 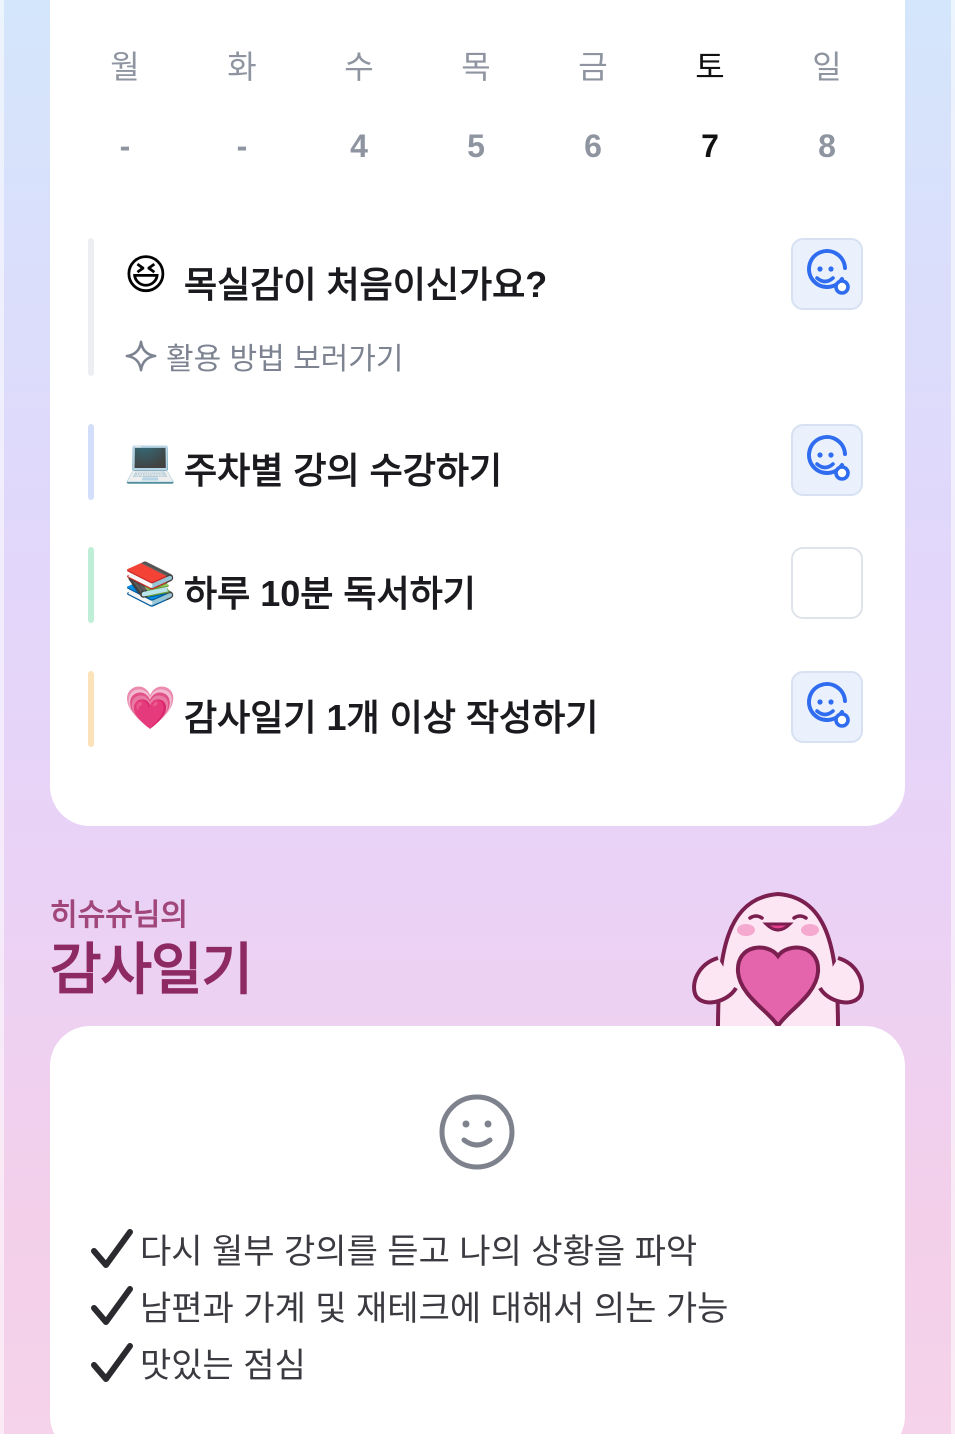 What do you see at coordinates (223, 1366) in the screenshot?
I see `diary-entry-text: 맛있는 점심` at bounding box center [223, 1366].